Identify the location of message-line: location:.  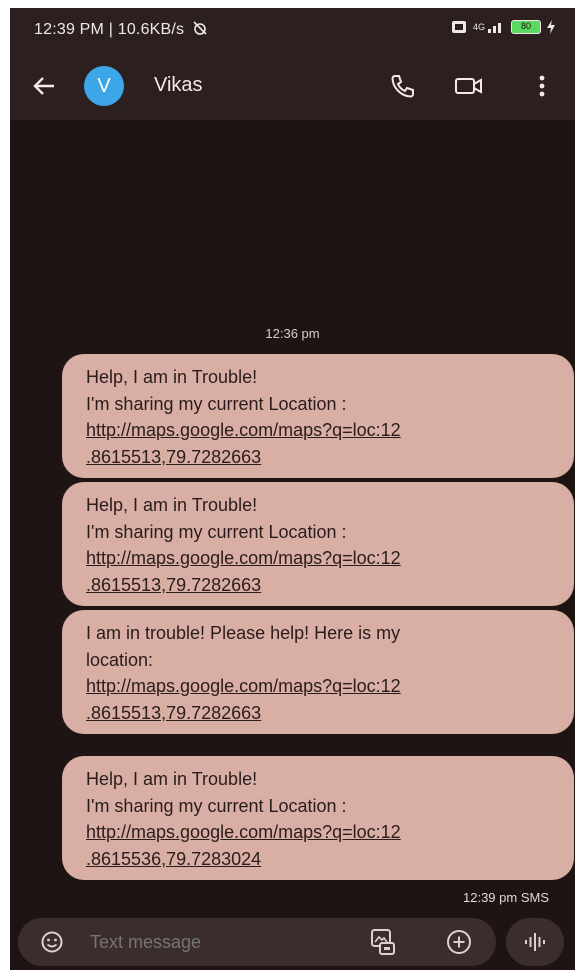
(120, 659).